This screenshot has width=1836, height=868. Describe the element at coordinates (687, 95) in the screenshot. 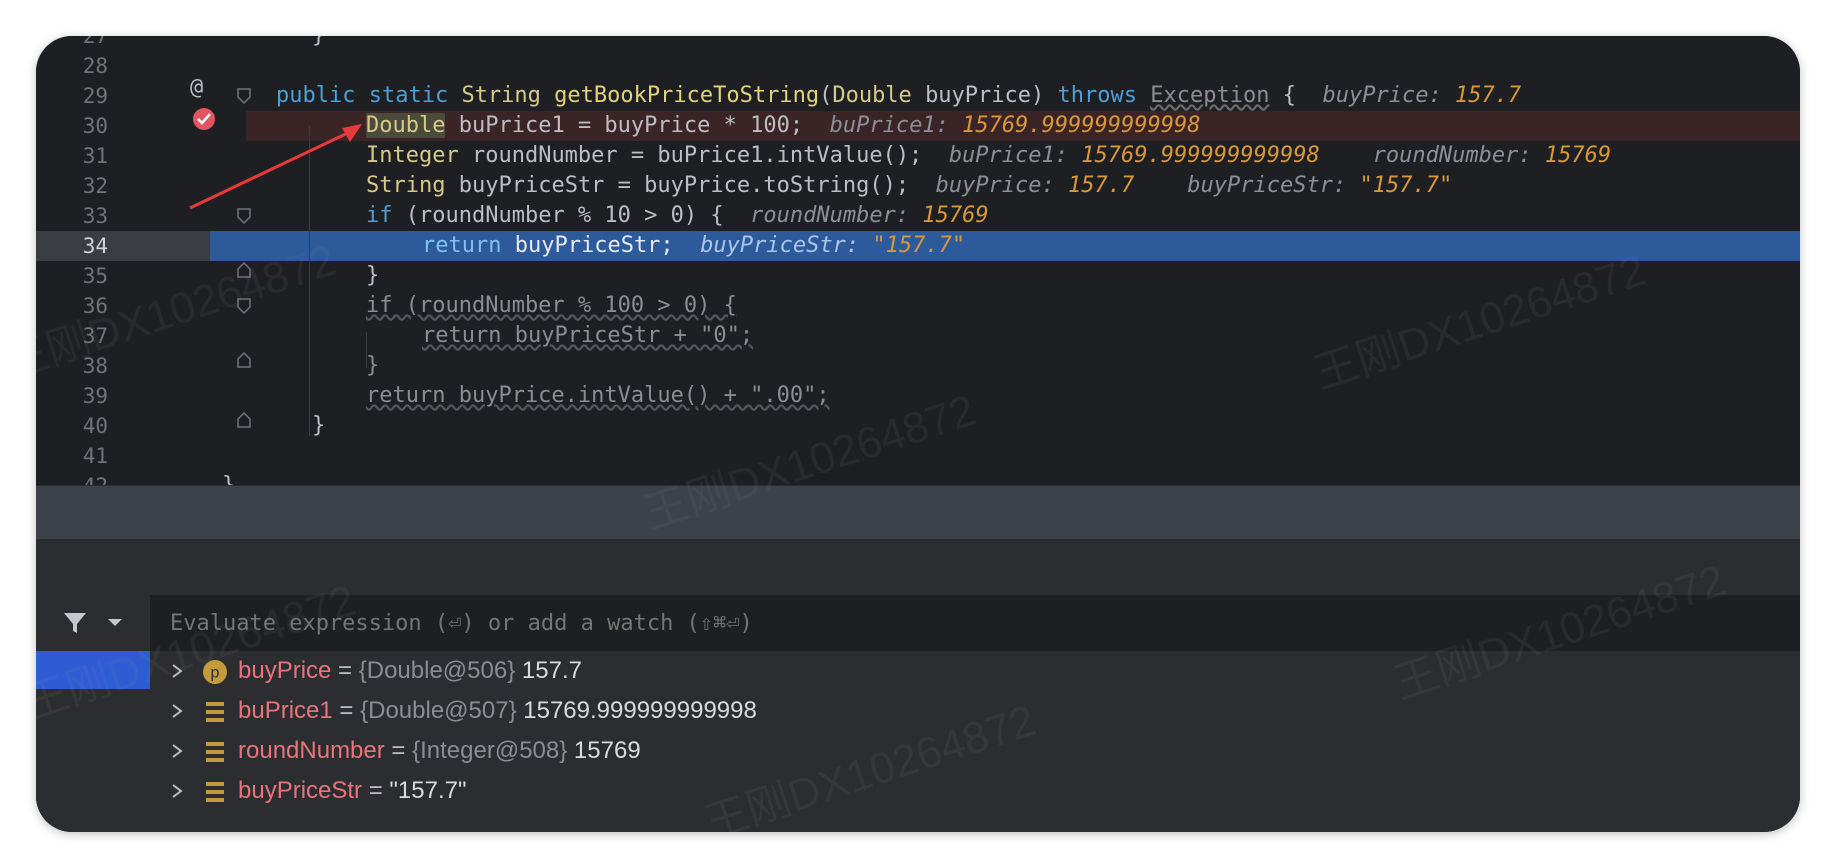

I see `method-name: getBookPriceToString` at that location.